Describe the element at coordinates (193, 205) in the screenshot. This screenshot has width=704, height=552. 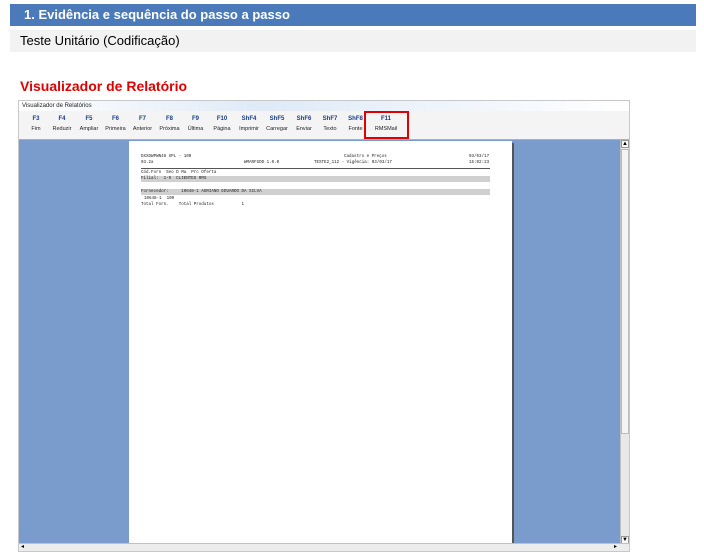
I see `report-totals: Total Forn. Total Produtos 1` at that location.